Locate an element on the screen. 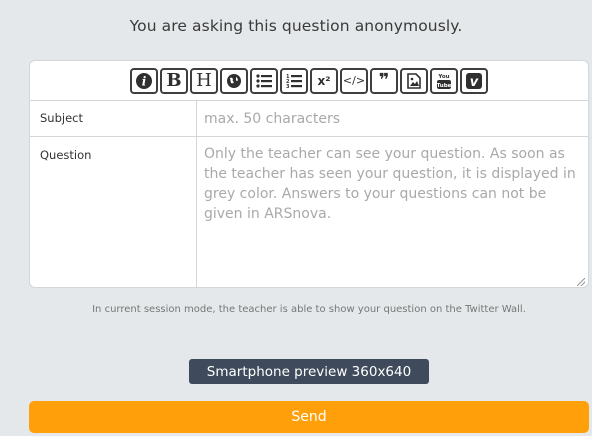  youtube-icon: You Tube is located at coordinates (444, 81).